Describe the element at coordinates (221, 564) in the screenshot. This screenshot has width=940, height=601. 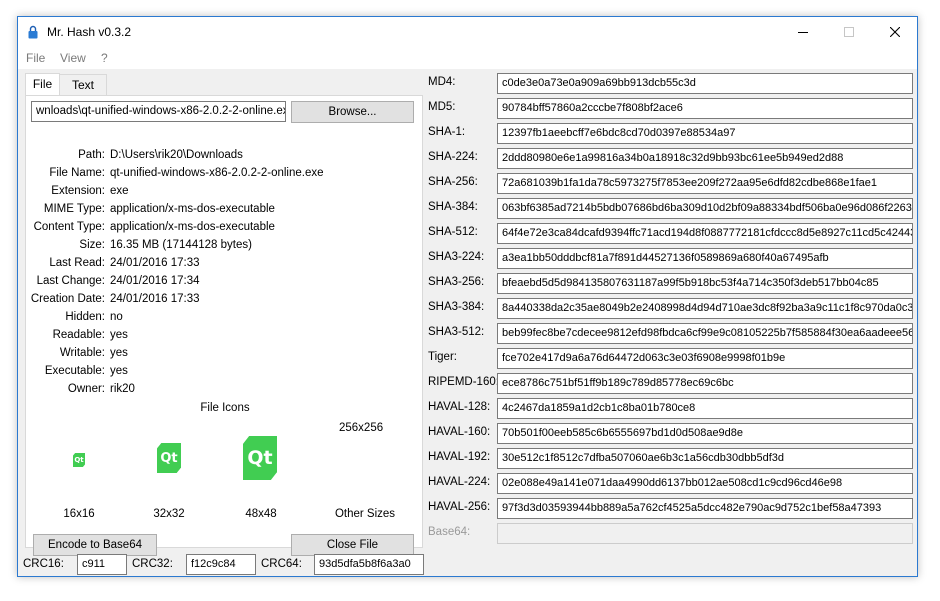
I see `crc32-field: f12c9c84` at that location.